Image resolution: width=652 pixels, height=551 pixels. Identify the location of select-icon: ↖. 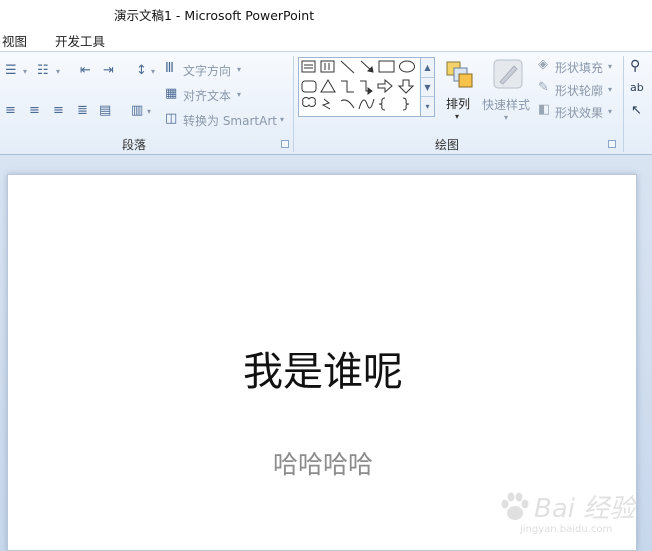
(636, 110).